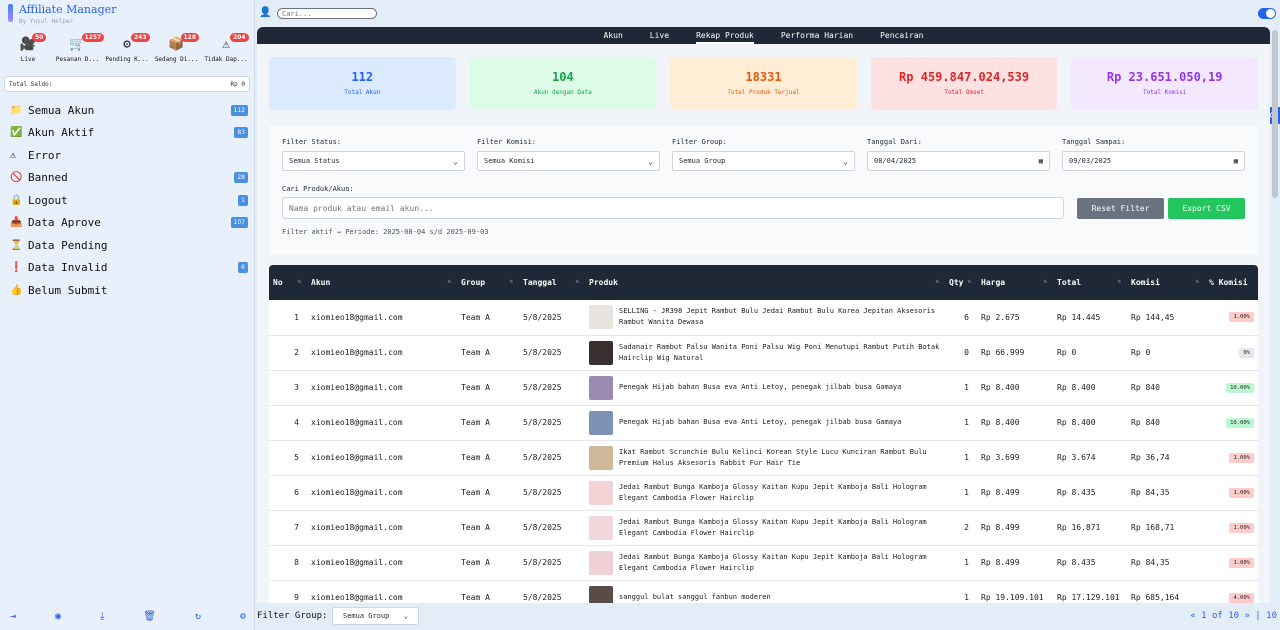 This screenshot has height=630, width=1280. I want to click on count-badge: 28, so click(241, 178).